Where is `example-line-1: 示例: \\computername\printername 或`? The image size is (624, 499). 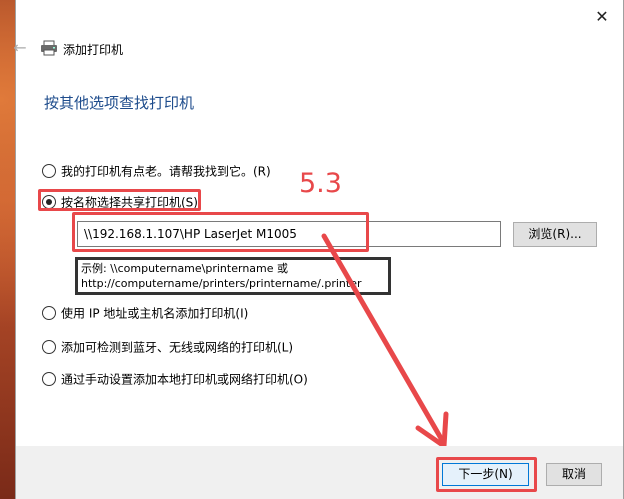
example-line-1: 示例: \\computername\printername 或 is located at coordinates (185, 268).